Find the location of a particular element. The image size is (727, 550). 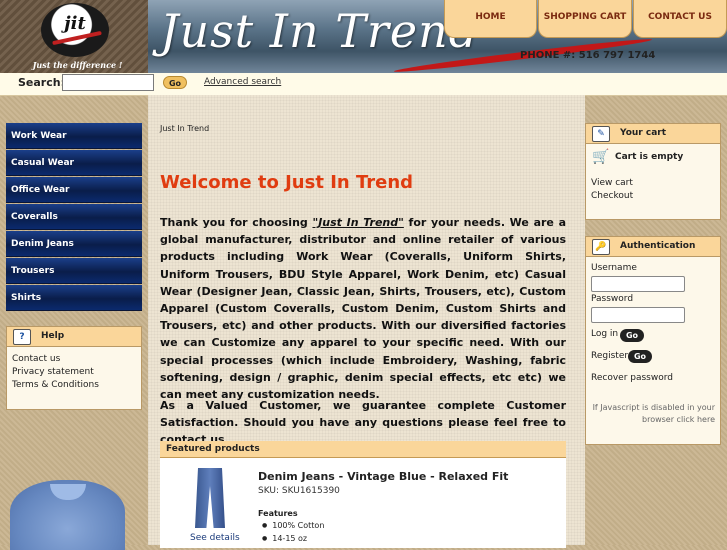

product-name: Denim Jeans - Vintage Blue - Relaxed Fit is located at coordinates (383, 476).